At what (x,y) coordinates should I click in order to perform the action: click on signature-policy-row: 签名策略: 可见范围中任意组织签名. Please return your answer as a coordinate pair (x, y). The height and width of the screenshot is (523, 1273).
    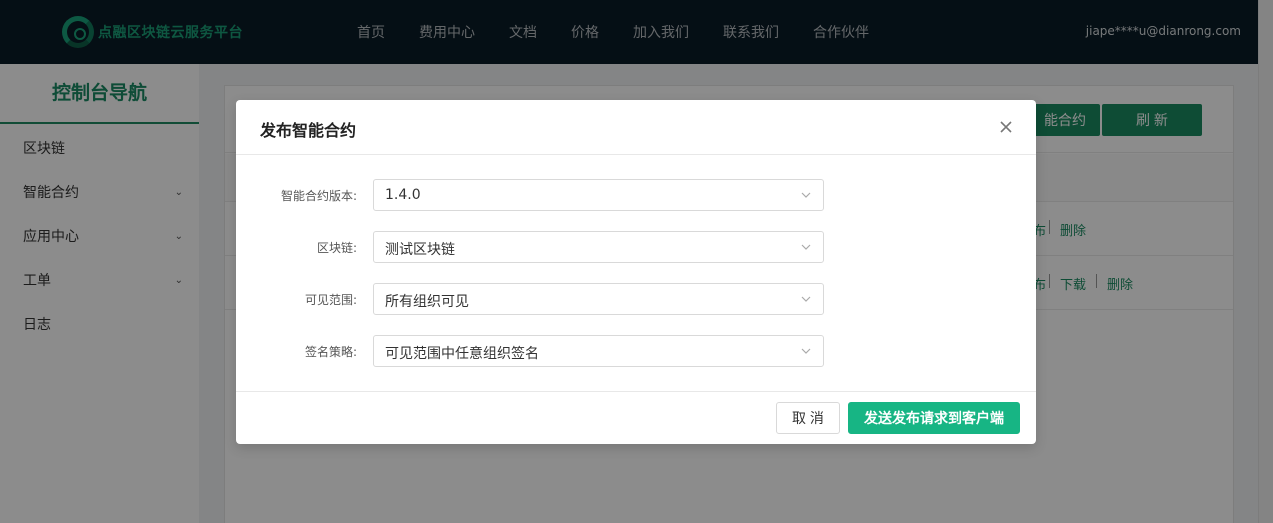
    Looking at the image, I should click on (636, 351).